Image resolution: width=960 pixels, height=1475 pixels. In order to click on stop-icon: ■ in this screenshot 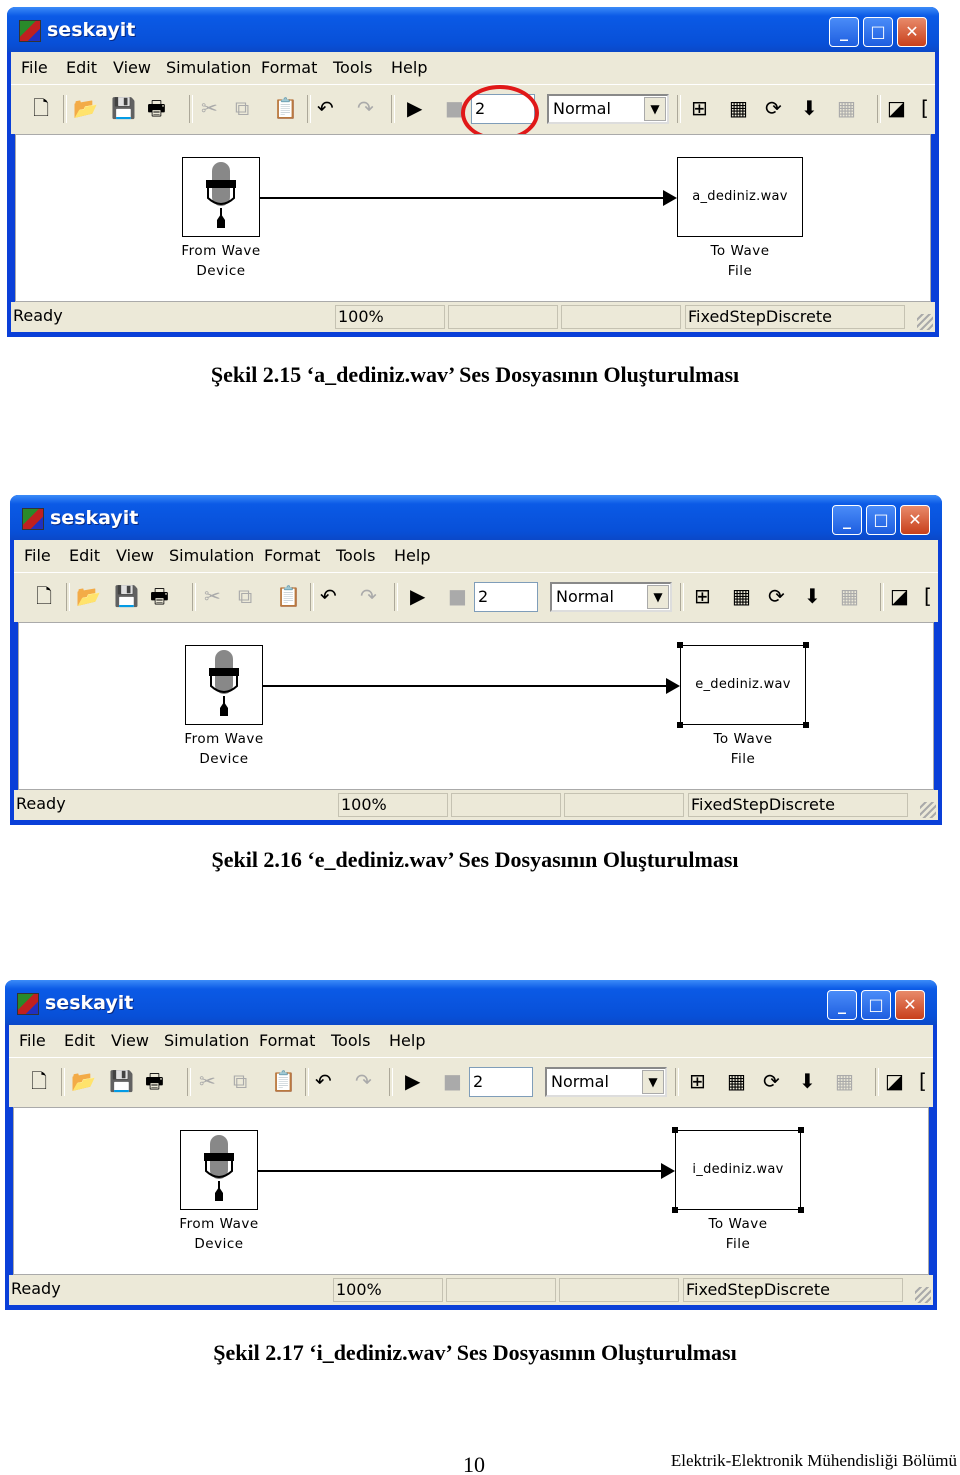, I will do `click(457, 596)`.